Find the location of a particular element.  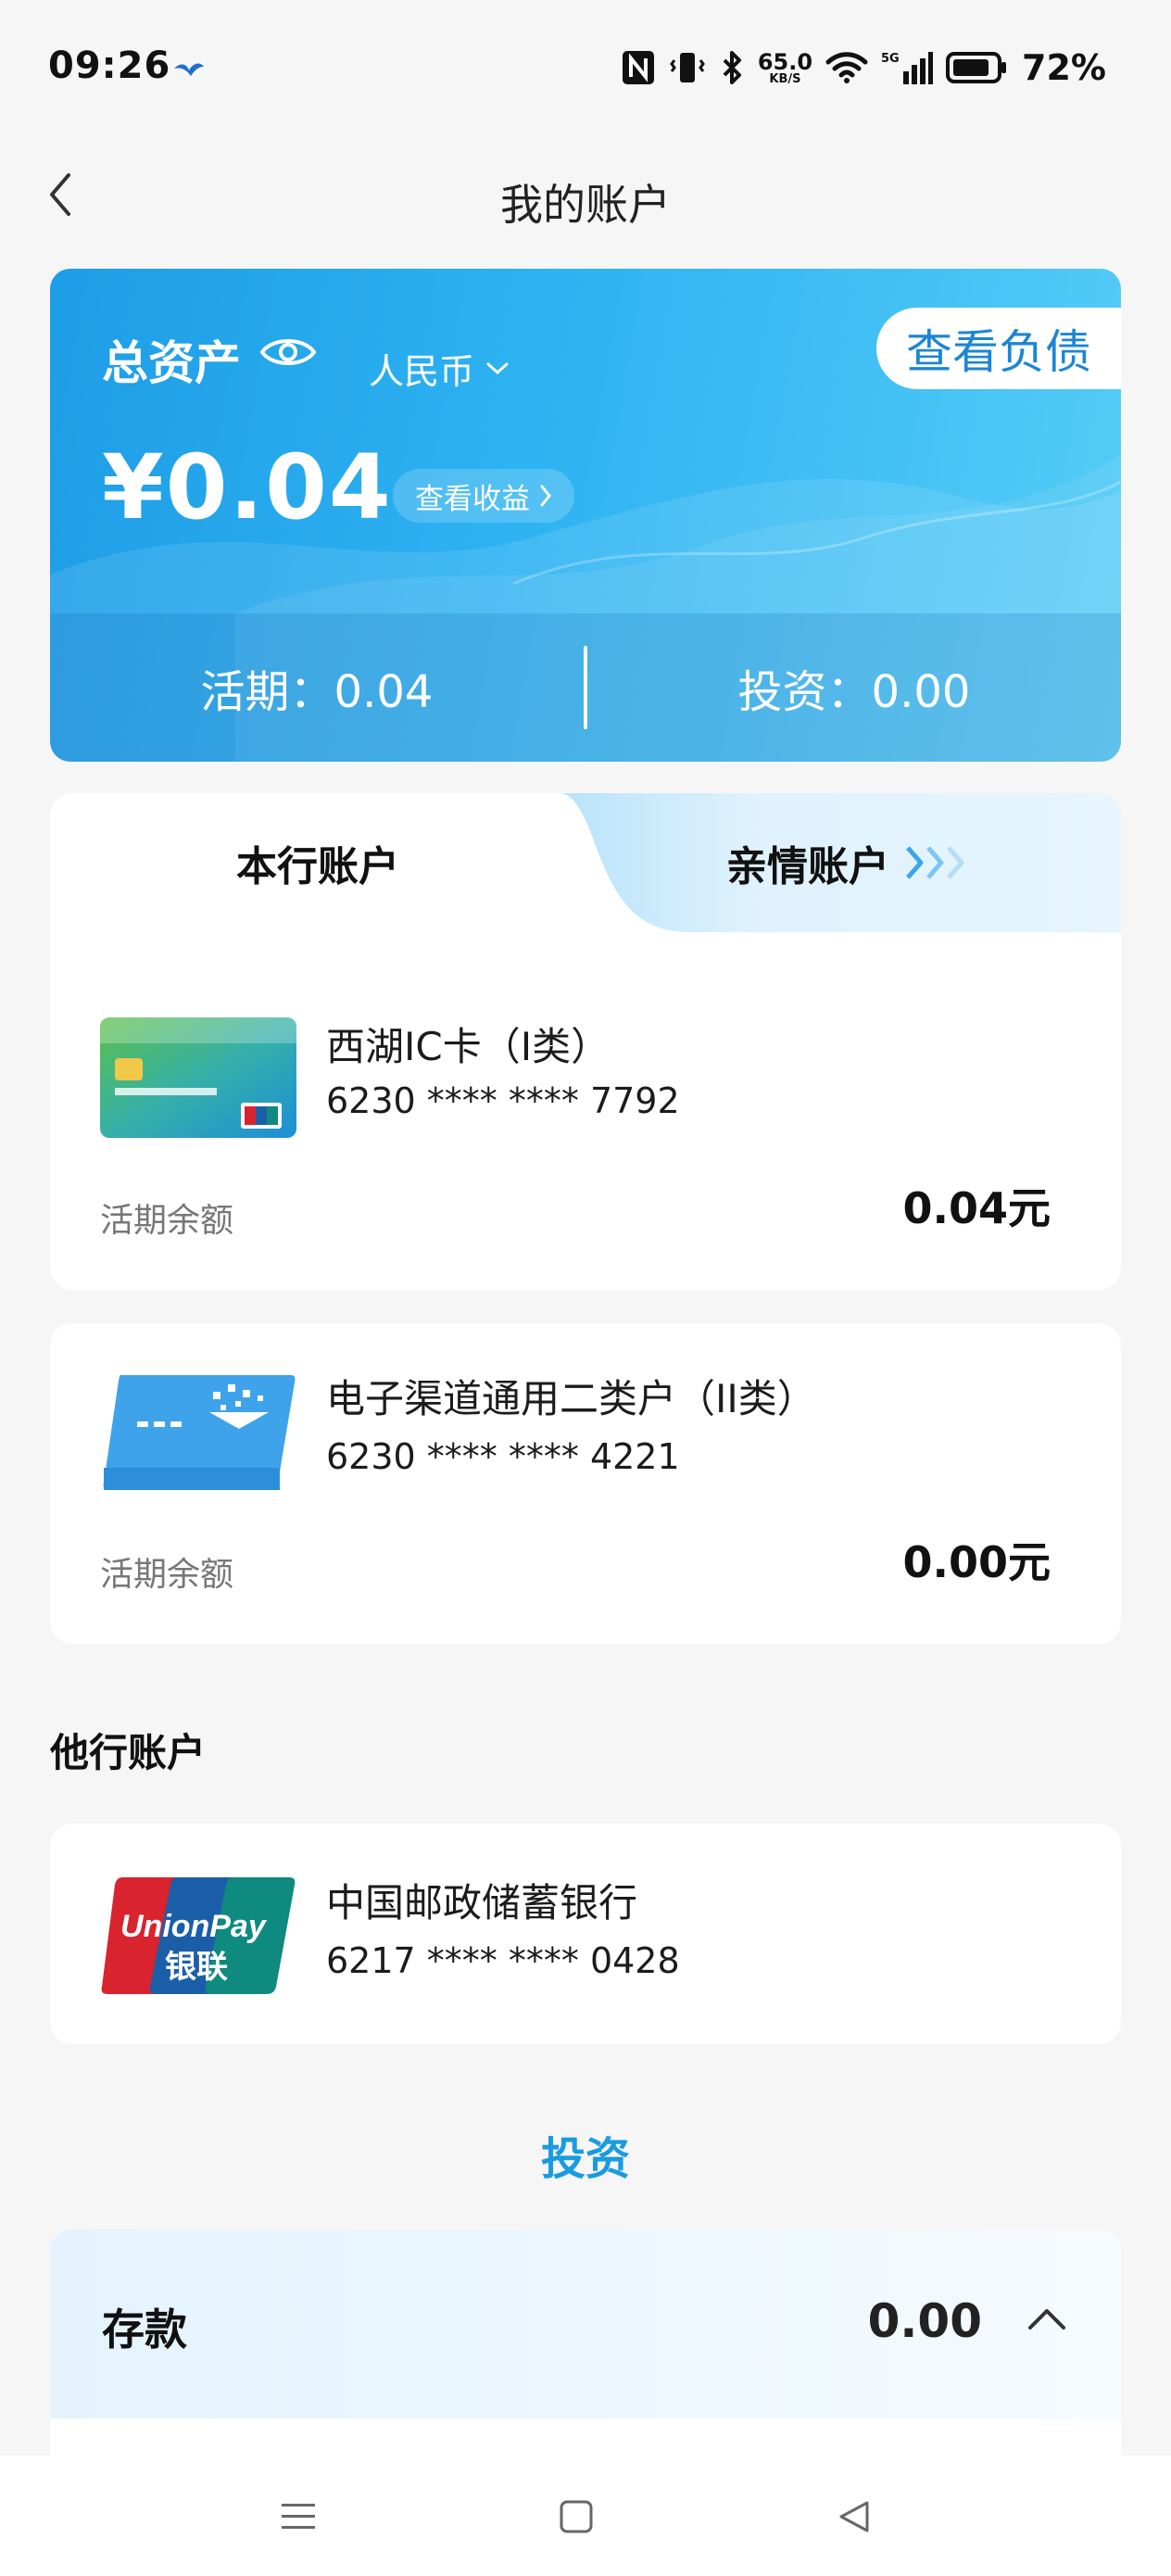

balance-value: 0.00元 is located at coordinates (976, 1562).